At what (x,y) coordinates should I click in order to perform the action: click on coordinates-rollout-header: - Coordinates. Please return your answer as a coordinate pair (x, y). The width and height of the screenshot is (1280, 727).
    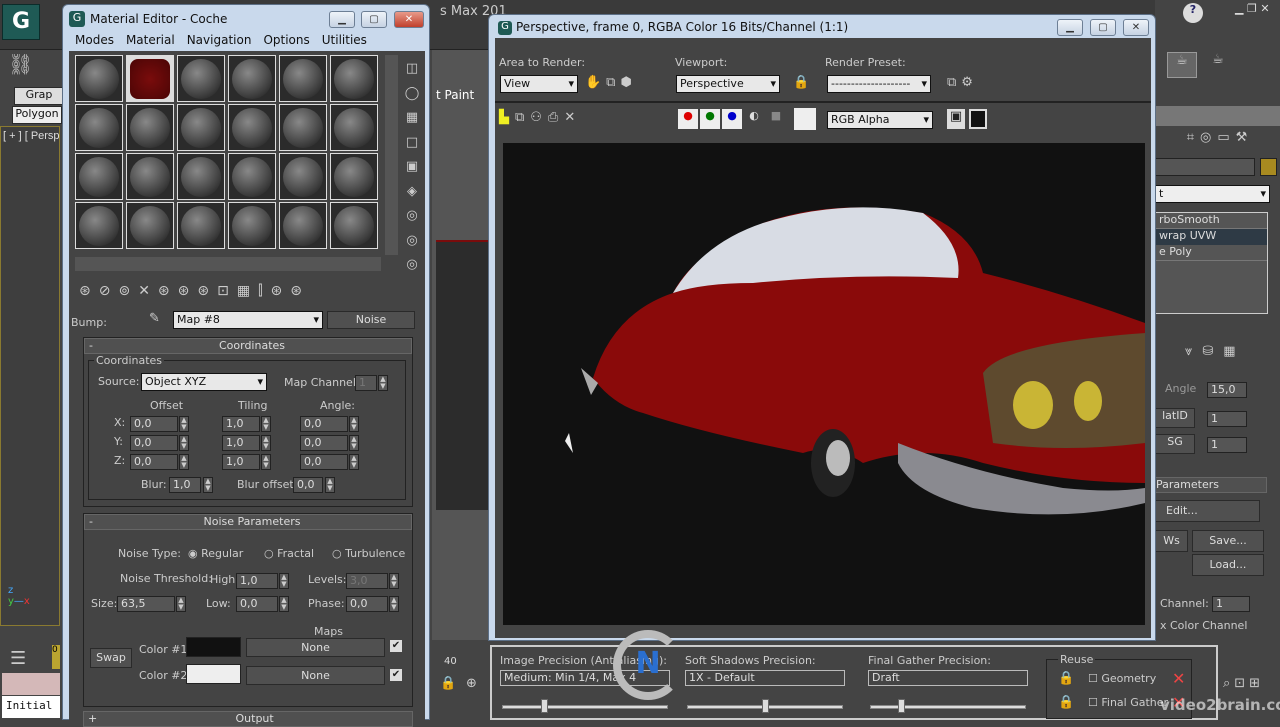
    Looking at the image, I should click on (248, 346).